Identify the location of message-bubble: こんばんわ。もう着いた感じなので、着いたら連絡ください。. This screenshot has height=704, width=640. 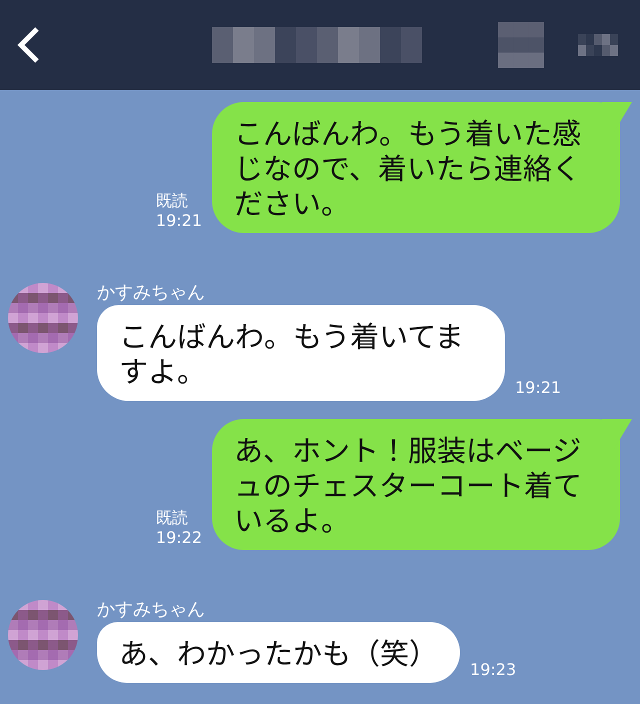
(422, 167).